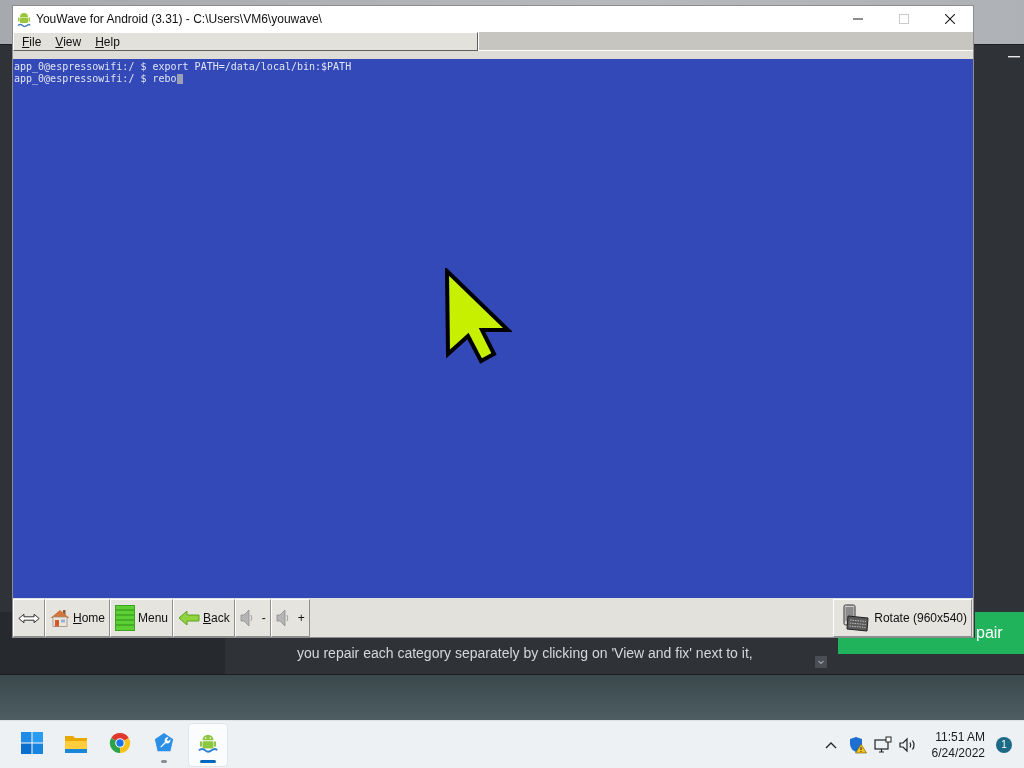 Image resolution: width=1024 pixels, height=768 pixels. I want to click on wrench-icon, so click(164, 742).